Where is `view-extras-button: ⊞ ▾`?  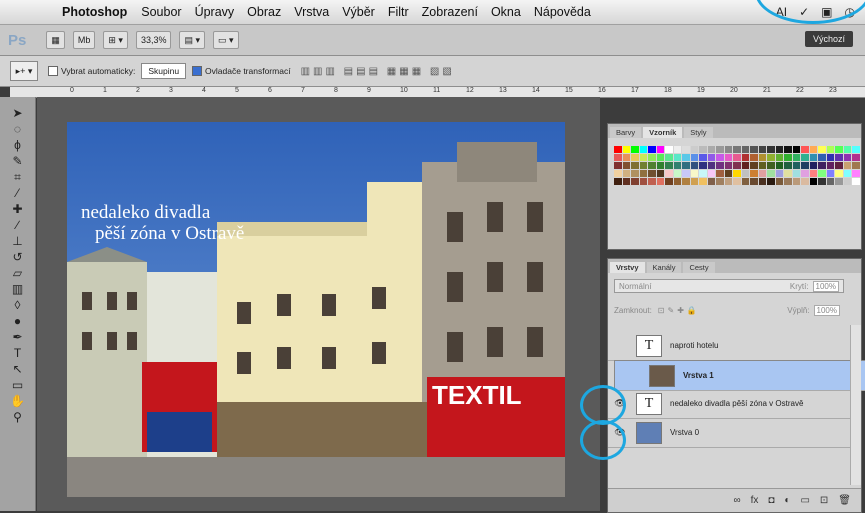 view-extras-button: ⊞ ▾ is located at coordinates (115, 40).